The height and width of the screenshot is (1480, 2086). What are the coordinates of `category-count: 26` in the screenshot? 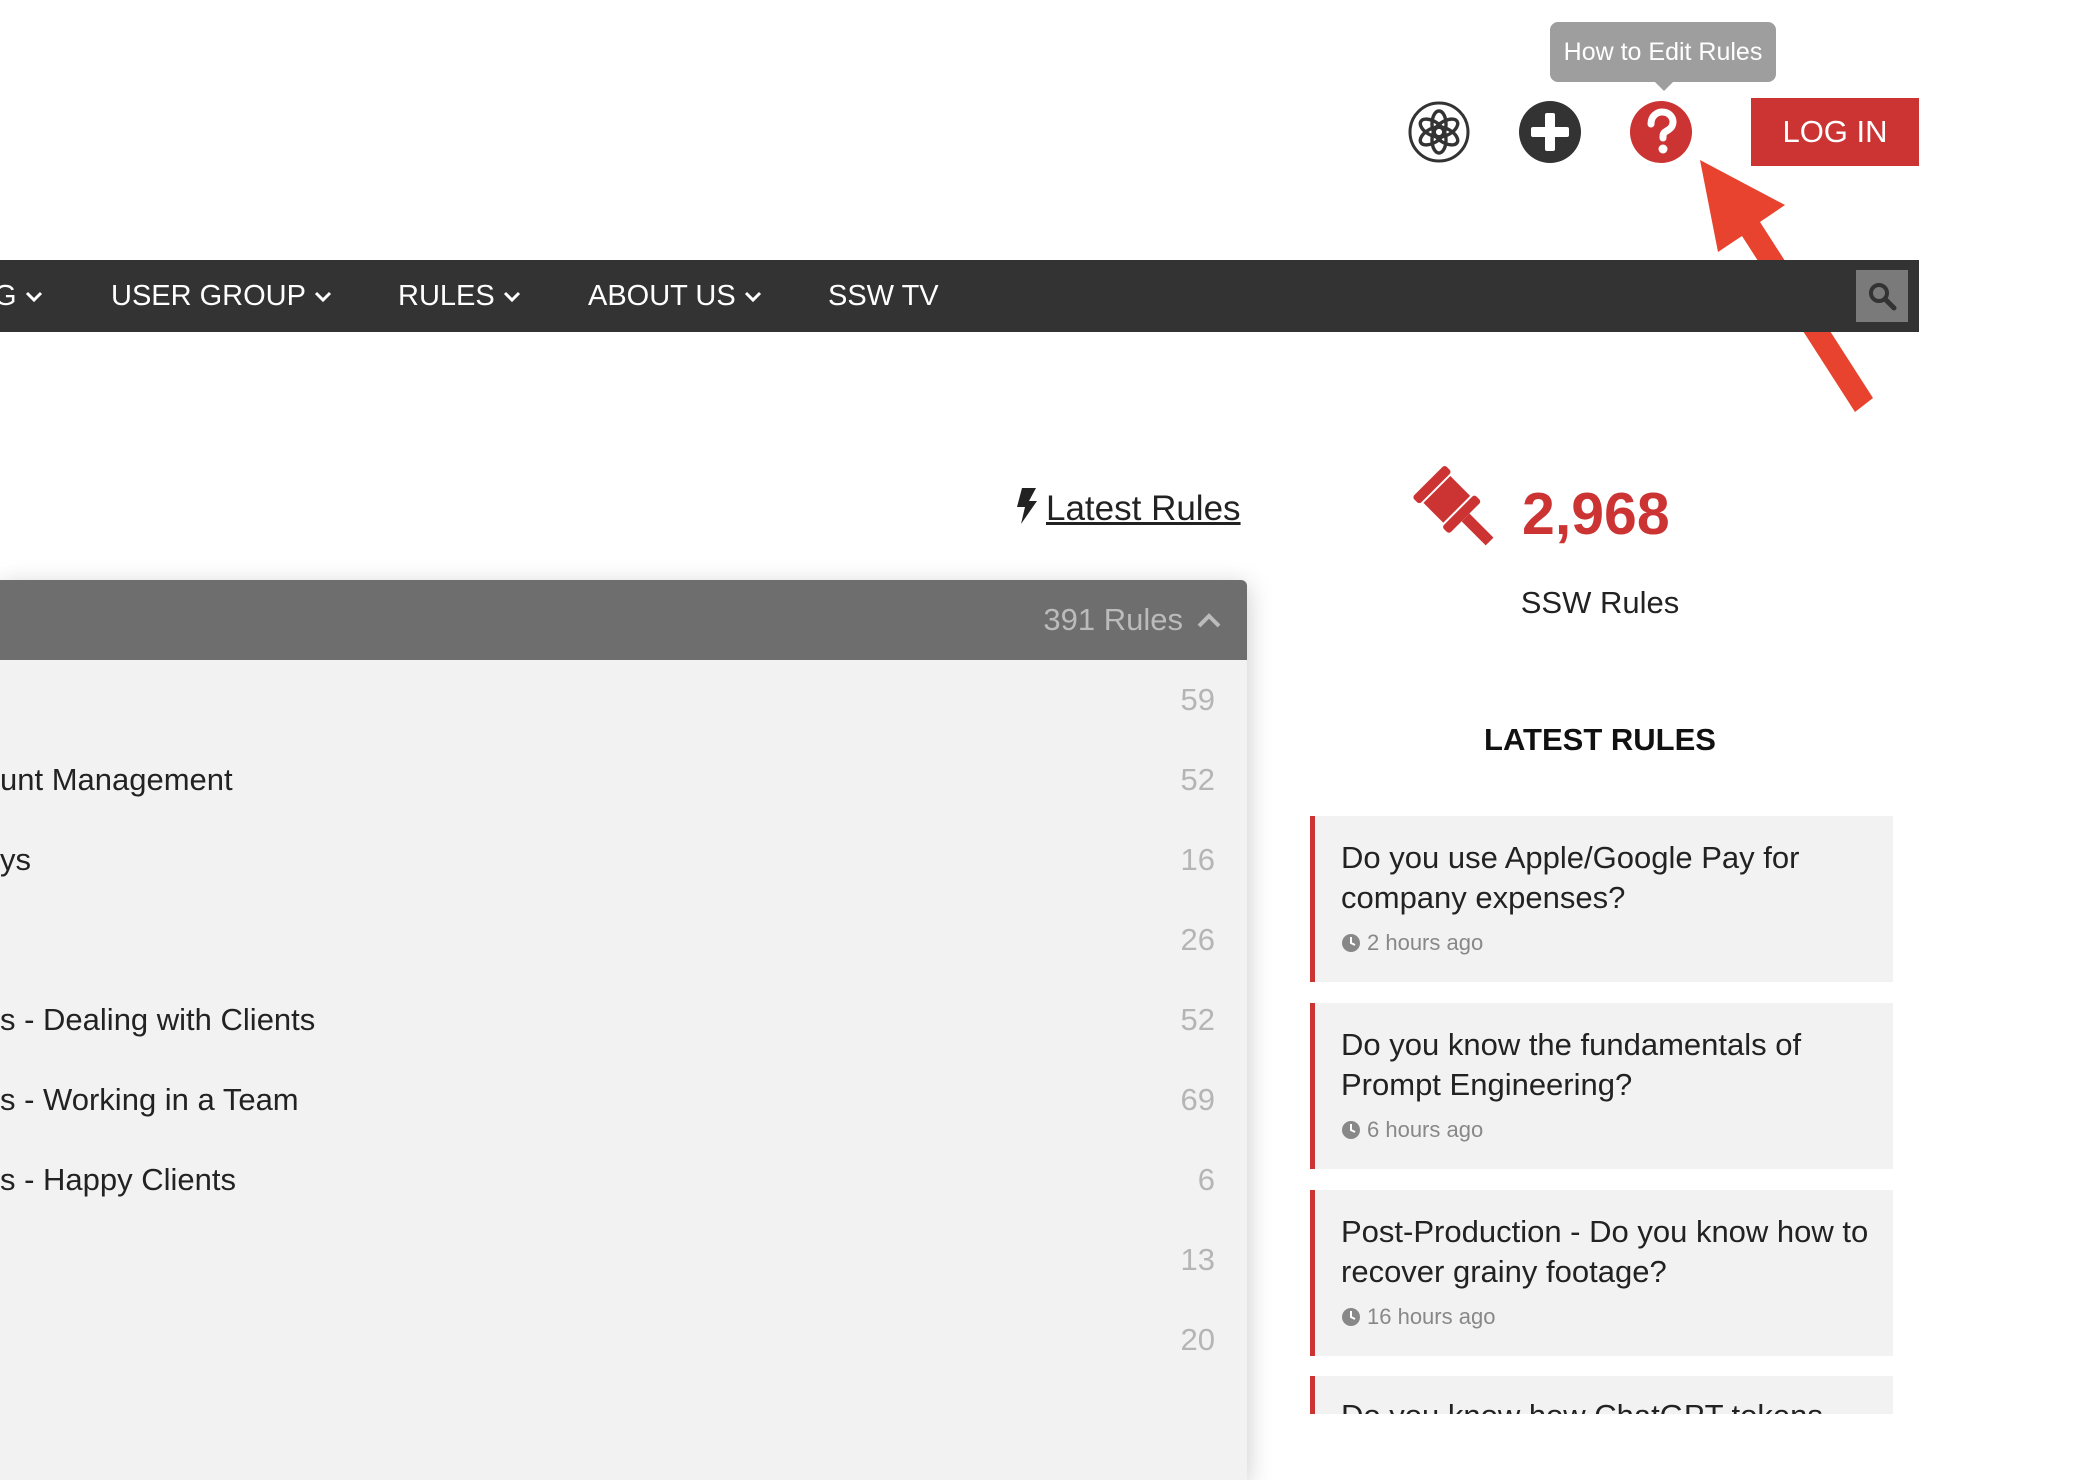 It's located at (1197, 939).